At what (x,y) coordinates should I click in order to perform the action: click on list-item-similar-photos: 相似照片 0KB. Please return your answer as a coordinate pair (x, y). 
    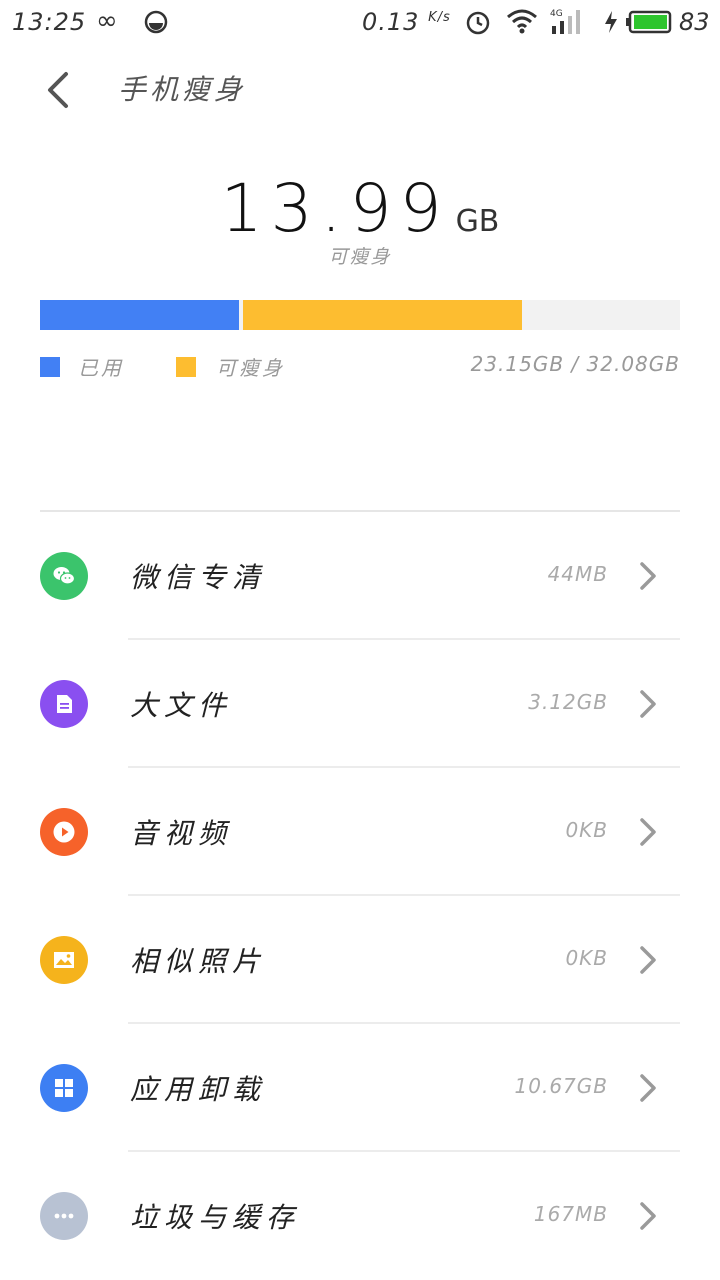
    Looking at the image, I should click on (360, 960).